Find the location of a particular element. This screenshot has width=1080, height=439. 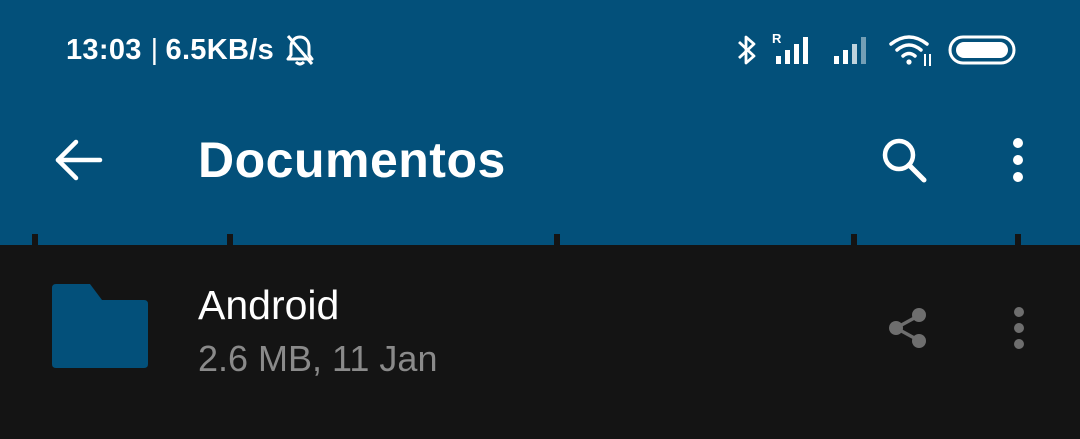

more-options-button is located at coordinates (1018, 160).